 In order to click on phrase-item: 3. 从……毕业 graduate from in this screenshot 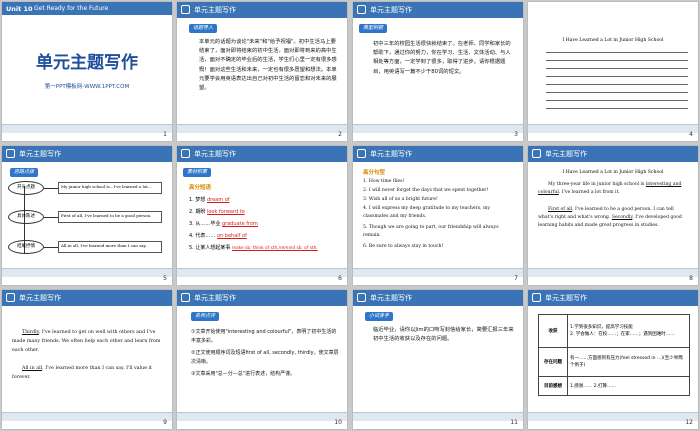, I will do `click(223, 224)`.